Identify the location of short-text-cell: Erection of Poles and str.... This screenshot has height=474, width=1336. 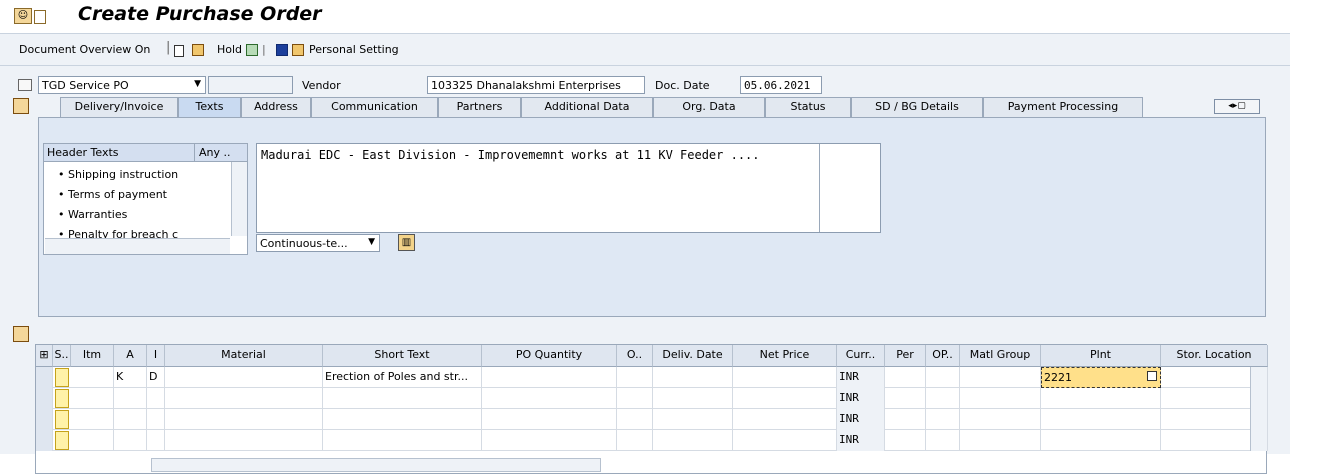
(402, 377).